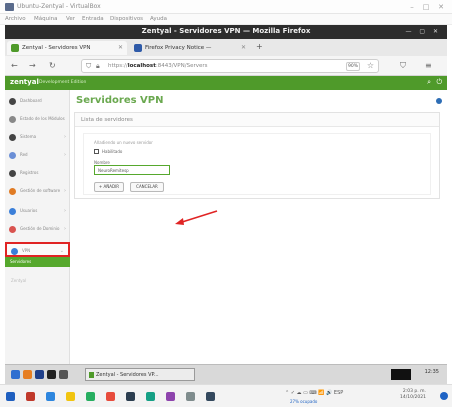 The width and height of the screenshot is (452, 407). Describe the element at coordinates (12, 119) in the screenshot. I see `modules-icon` at that location.